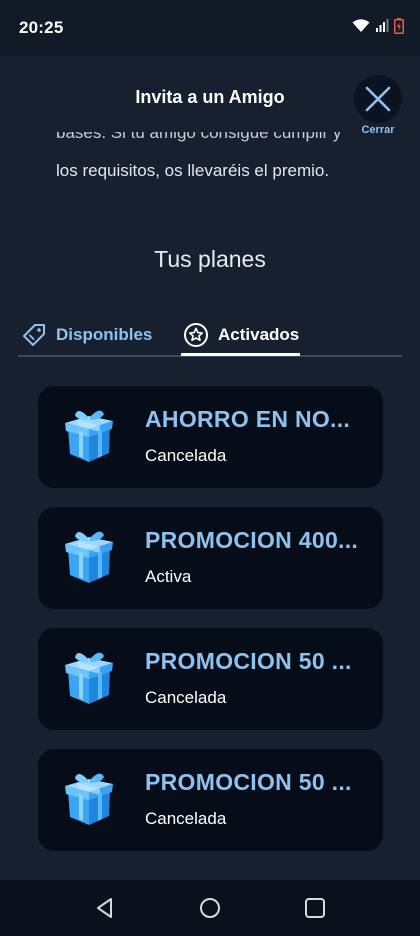  I want to click on recents-icon, so click(315, 908).